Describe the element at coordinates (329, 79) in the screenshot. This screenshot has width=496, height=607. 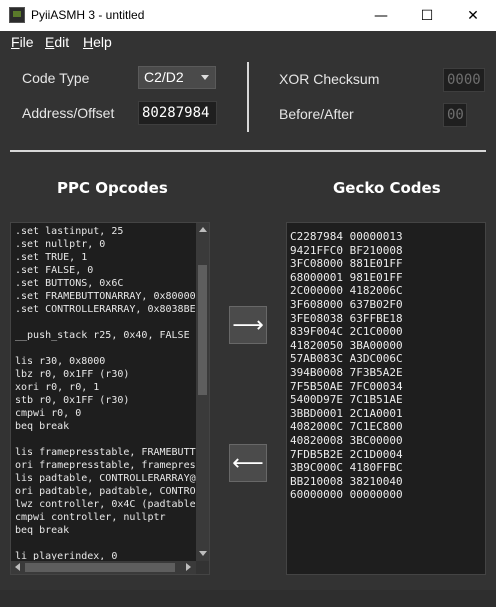
I see `xor-checksum-label: XOR Checksum` at that location.